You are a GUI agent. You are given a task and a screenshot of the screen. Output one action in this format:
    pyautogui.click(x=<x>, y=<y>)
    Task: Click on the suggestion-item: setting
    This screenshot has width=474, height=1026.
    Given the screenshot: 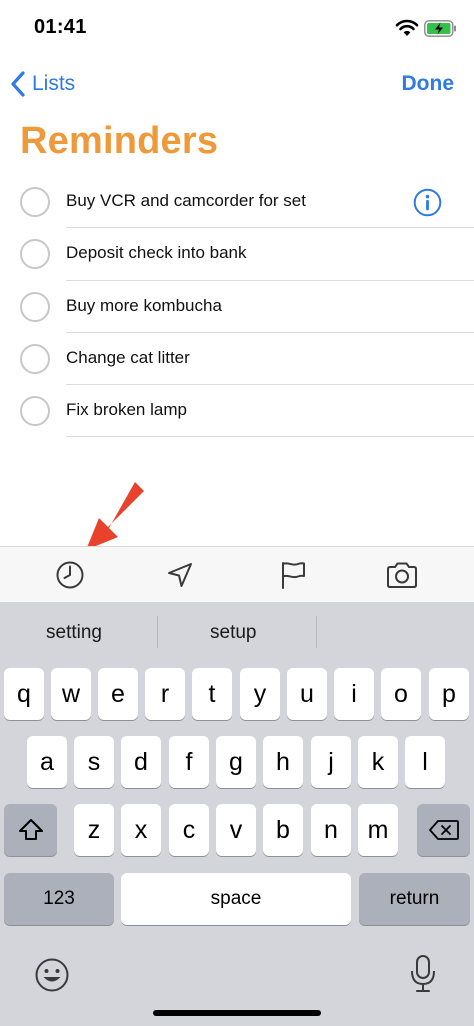 What is the action you would take?
    pyautogui.click(x=74, y=633)
    